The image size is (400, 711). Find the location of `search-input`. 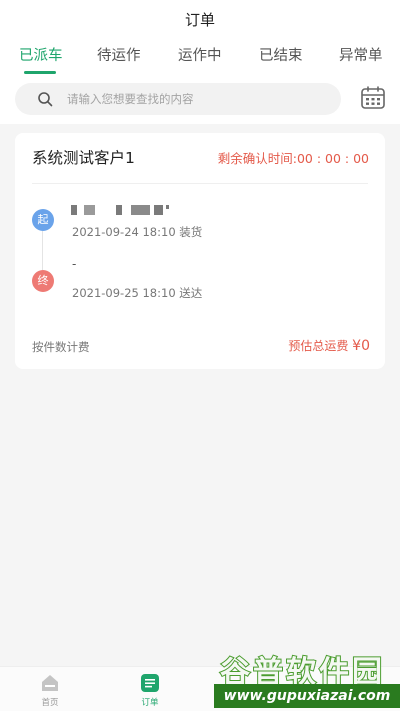

search-input is located at coordinates (197, 99).